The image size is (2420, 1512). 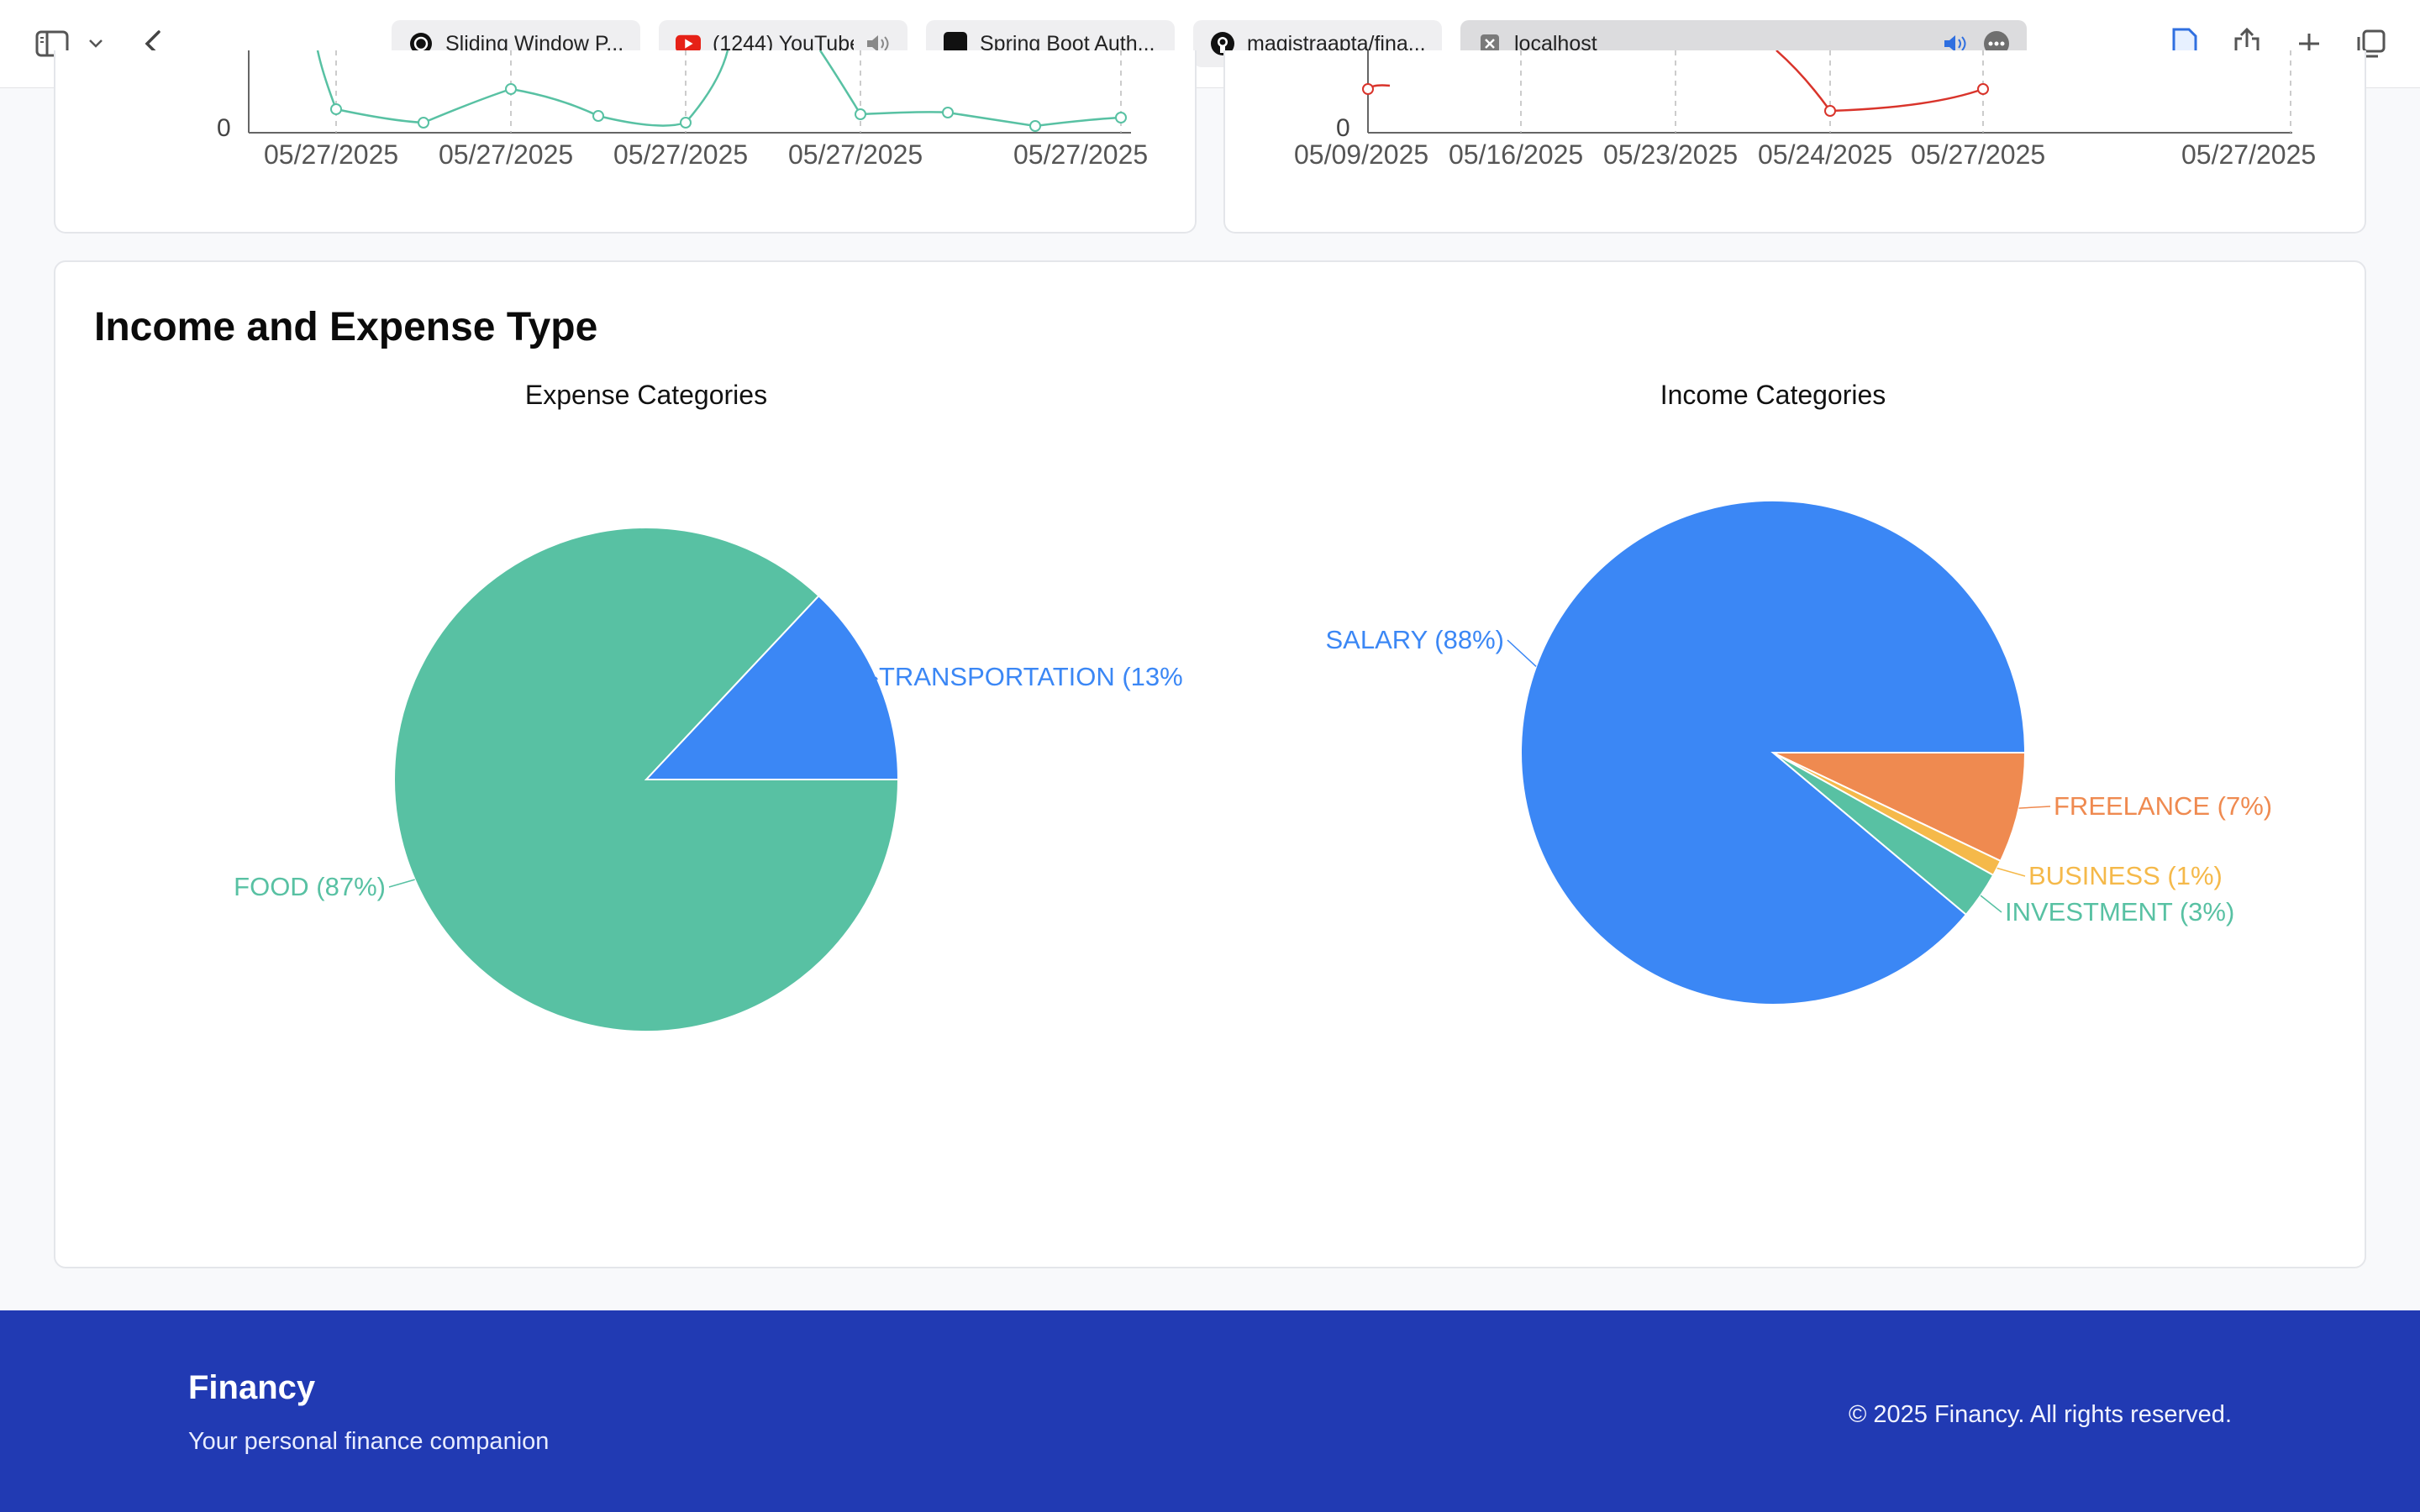 I want to click on income-chart-title: Income Categories, so click(x=1773, y=395).